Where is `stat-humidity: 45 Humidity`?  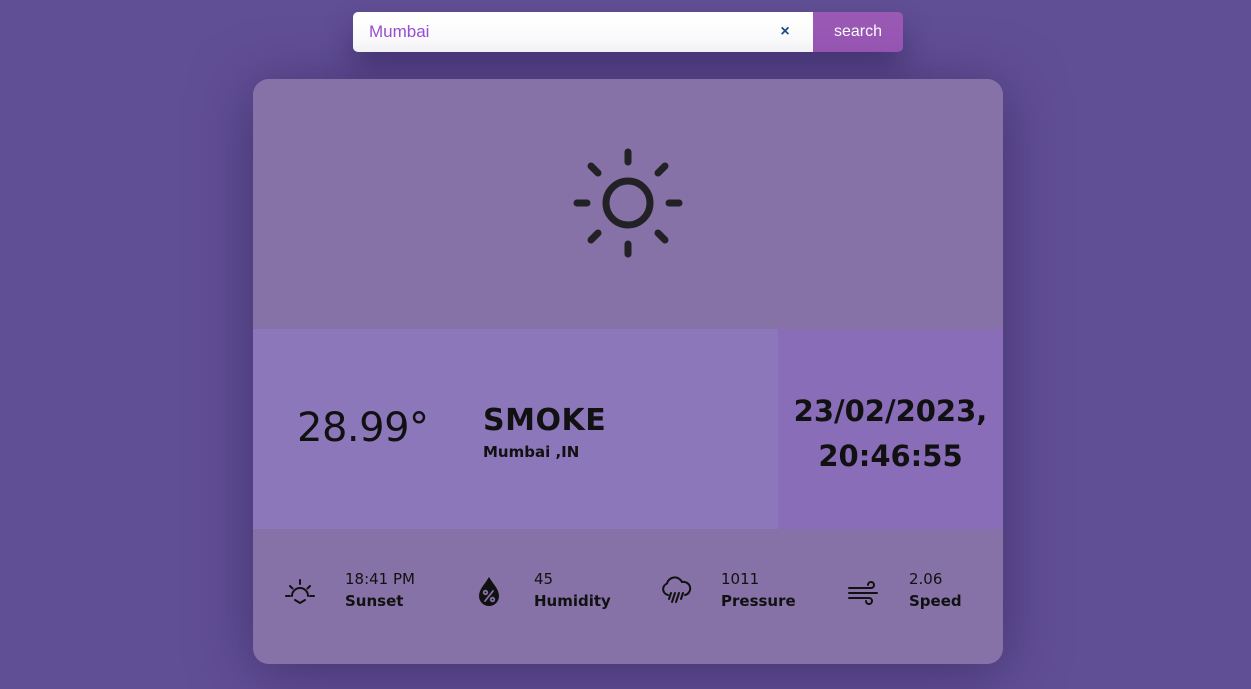 stat-humidity: 45 Humidity is located at coordinates (547, 590).